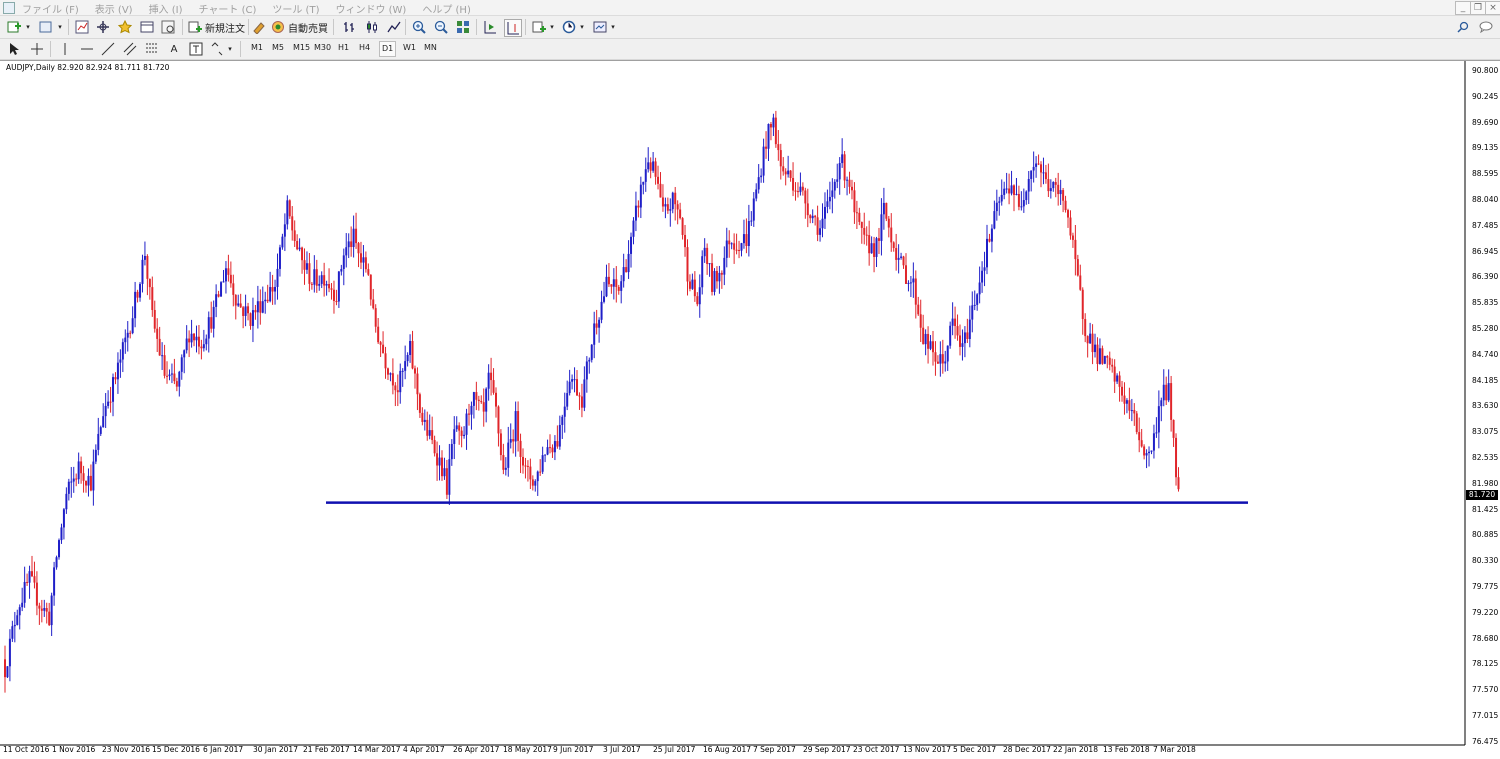 The width and height of the screenshot is (1500, 759). Describe the element at coordinates (446, 8) in the screenshot. I see `menu-item: ヘルプ (H)` at that location.